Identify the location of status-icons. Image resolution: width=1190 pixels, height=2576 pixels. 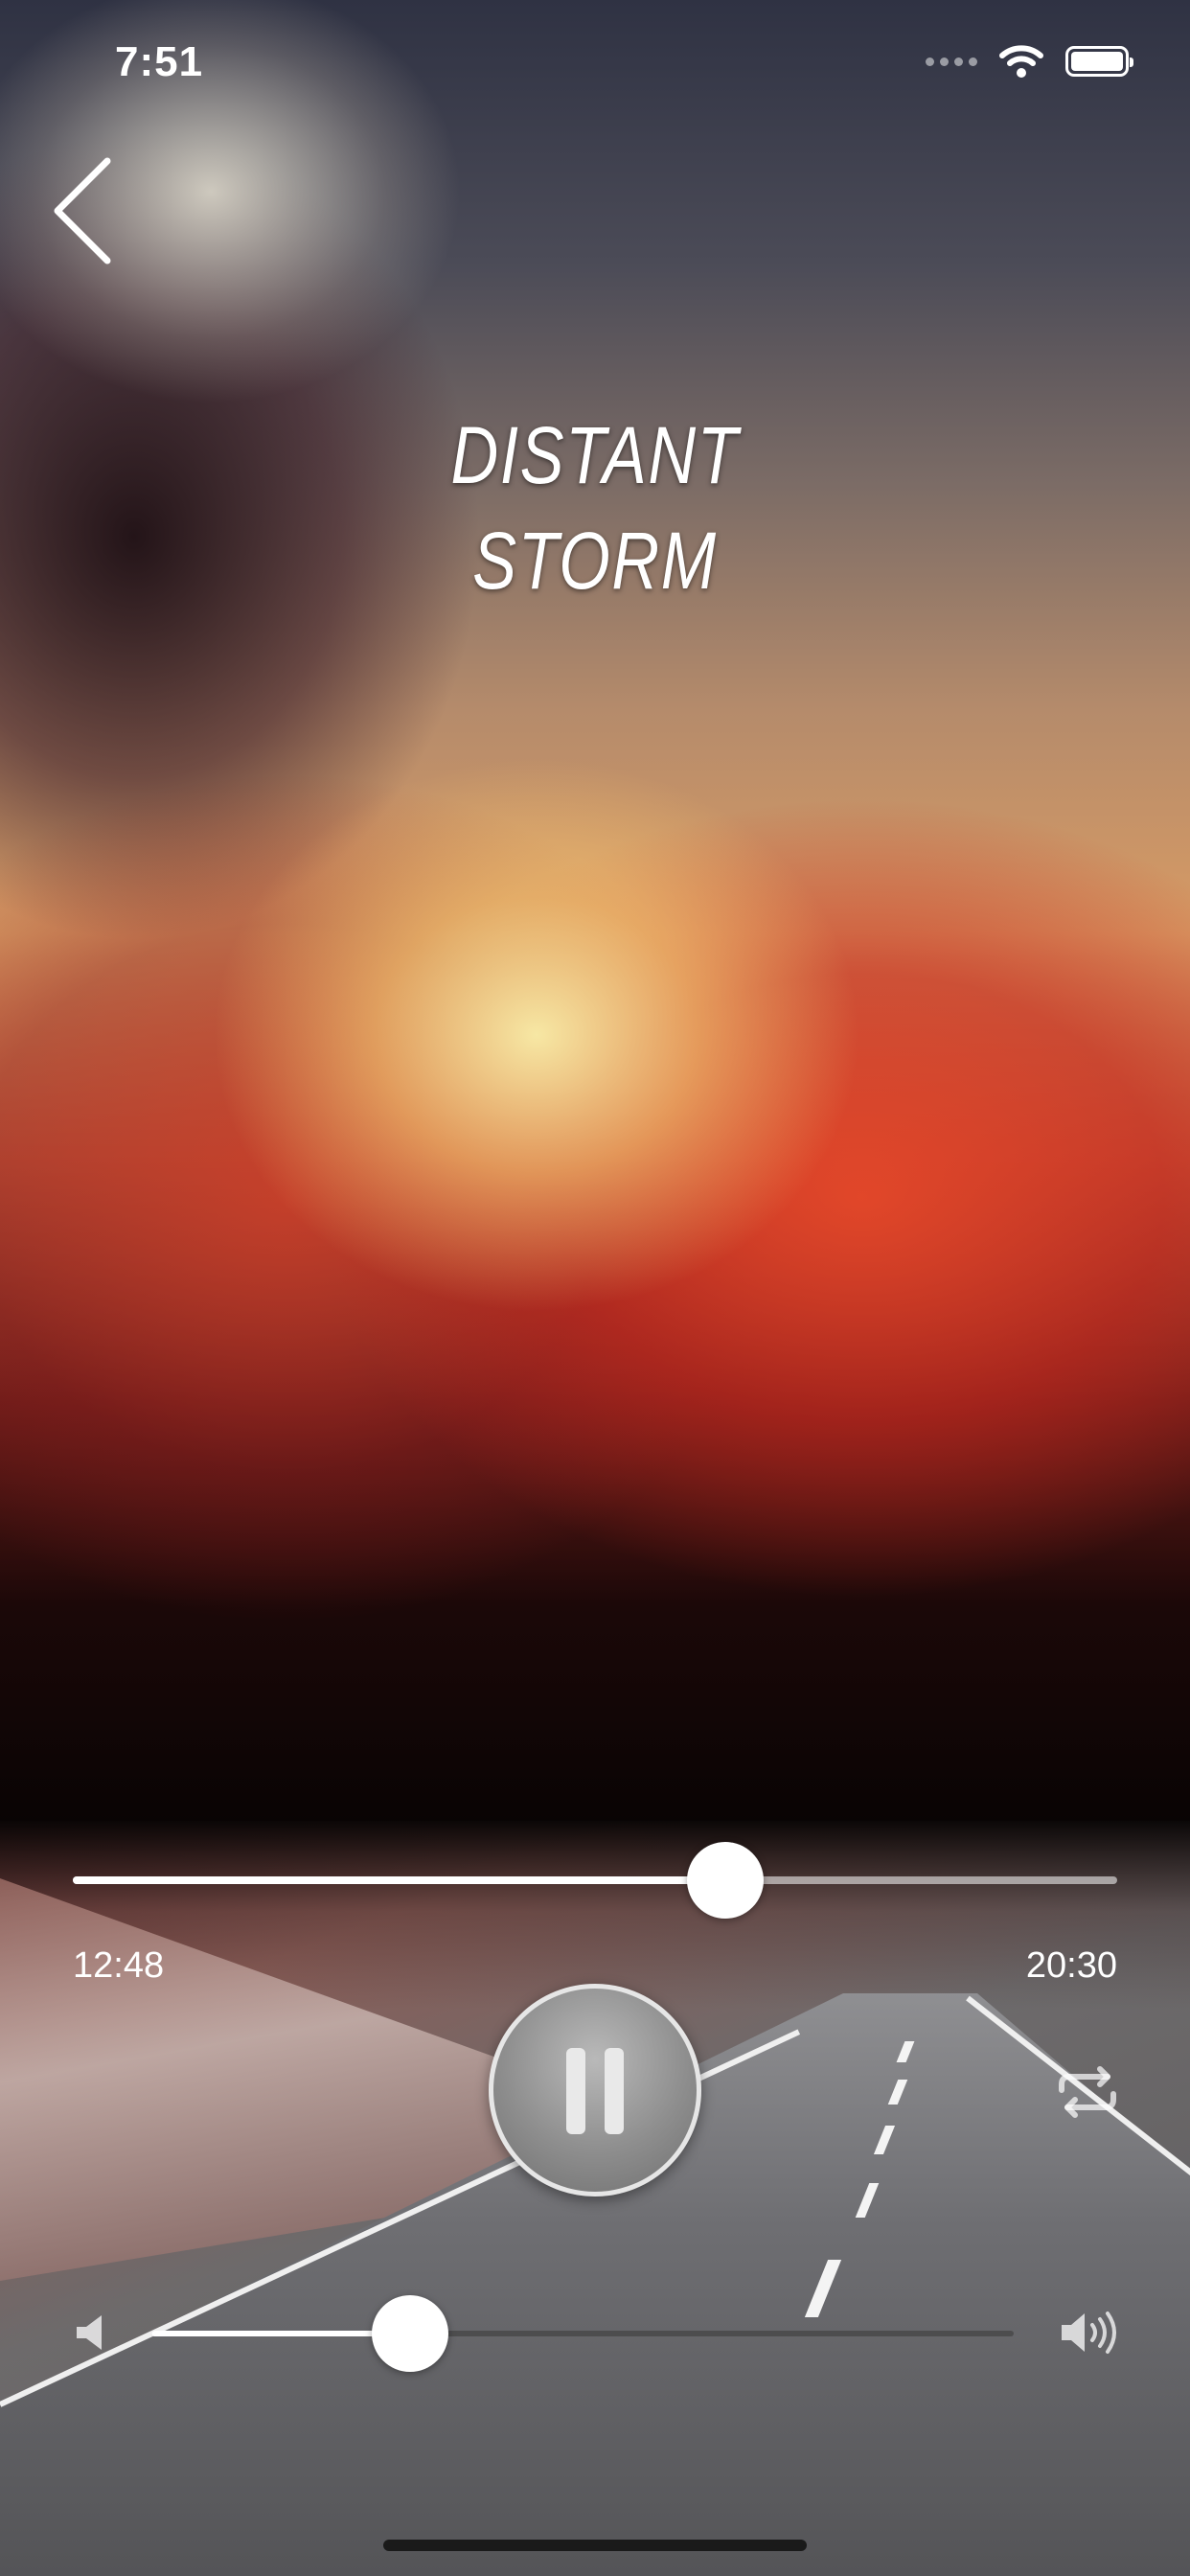
(1030, 62).